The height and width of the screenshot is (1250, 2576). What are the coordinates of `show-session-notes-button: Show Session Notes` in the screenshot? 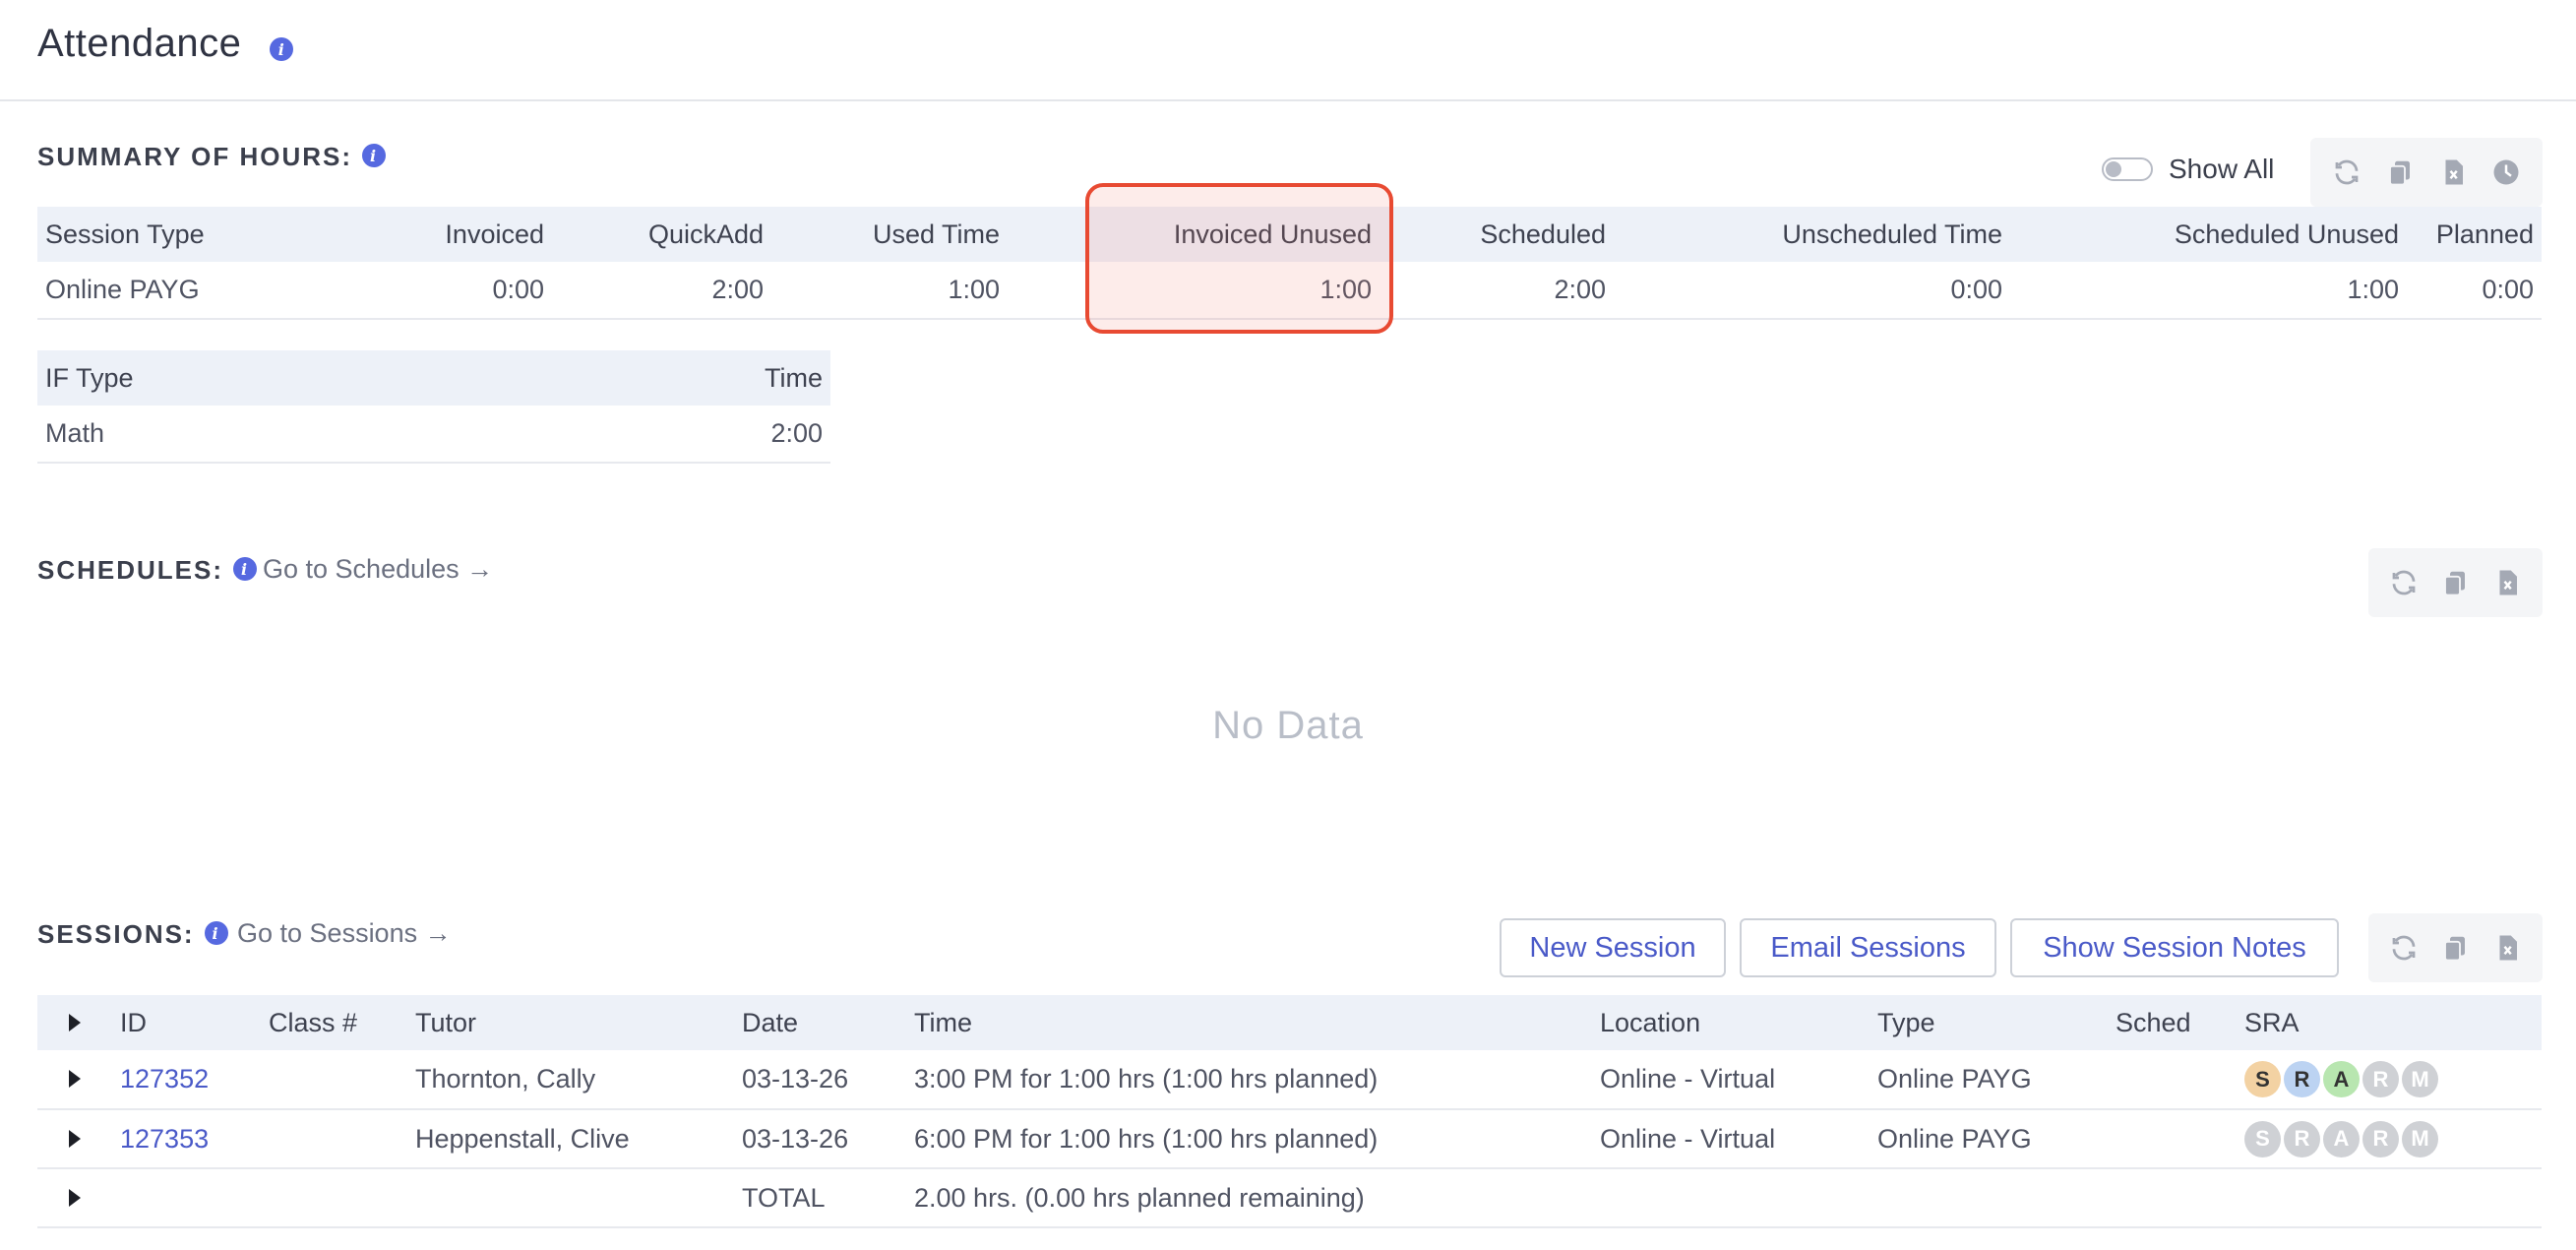 It's located at (2174, 947).